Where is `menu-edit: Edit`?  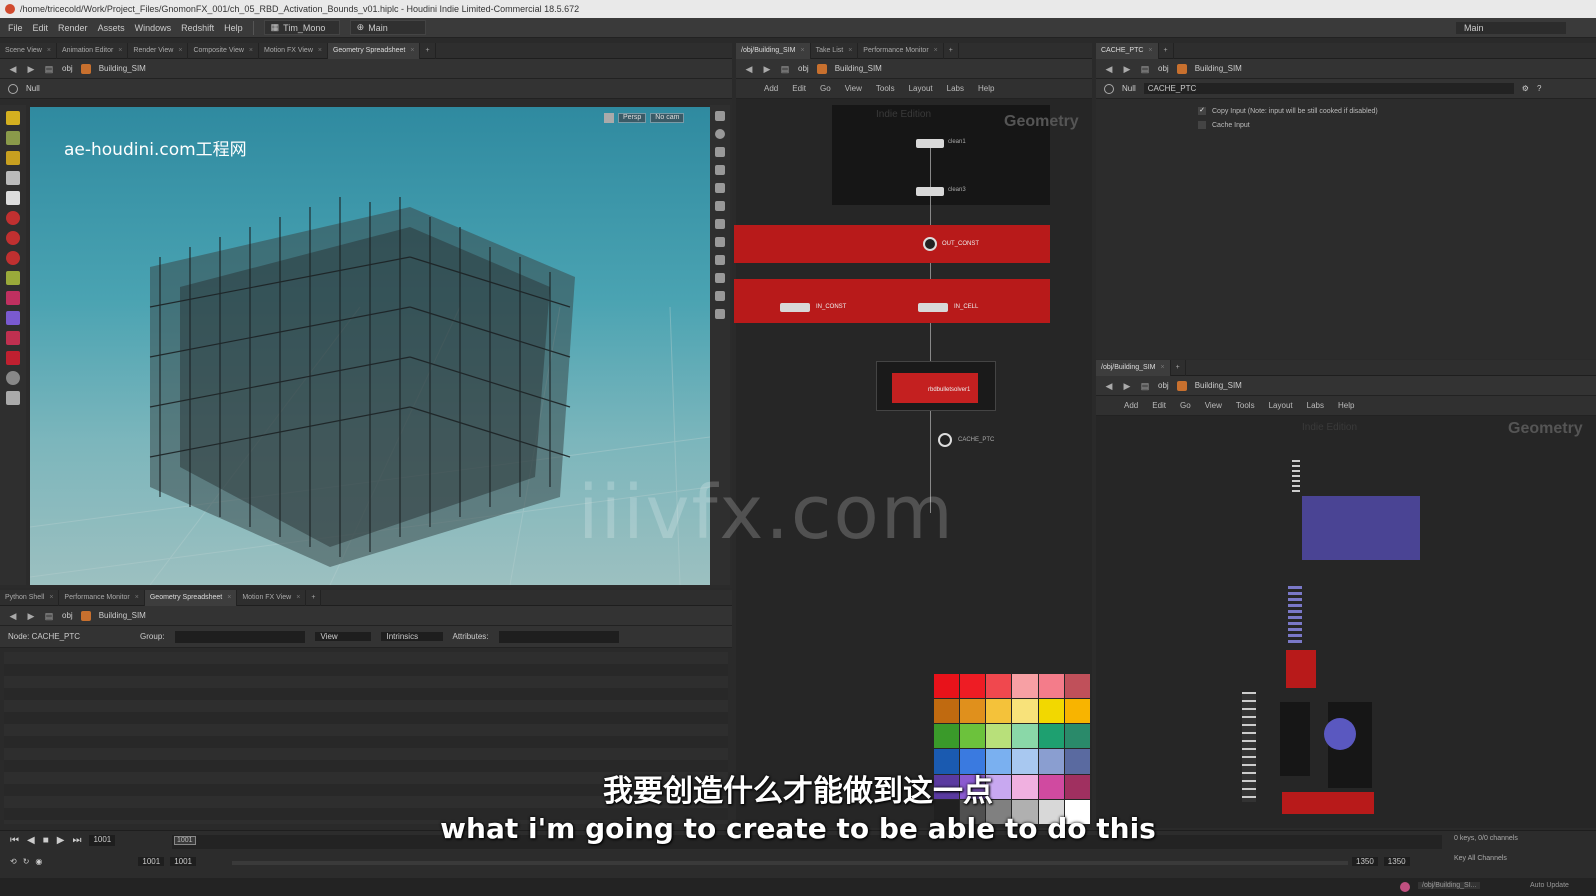 menu-edit: Edit is located at coordinates (1159, 405).